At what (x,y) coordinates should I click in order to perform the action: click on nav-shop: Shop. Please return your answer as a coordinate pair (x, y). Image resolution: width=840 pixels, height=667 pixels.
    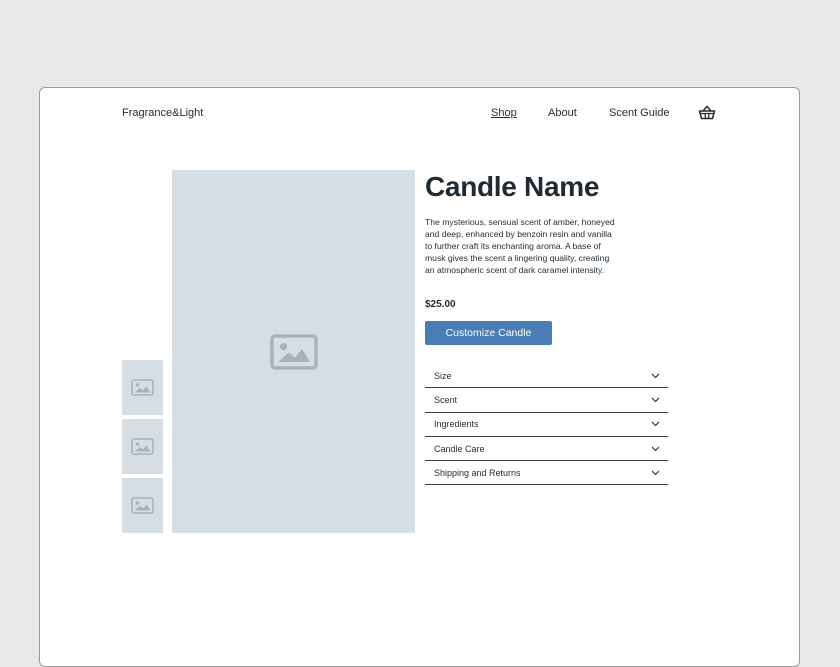
    Looking at the image, I should click on (504, 113).